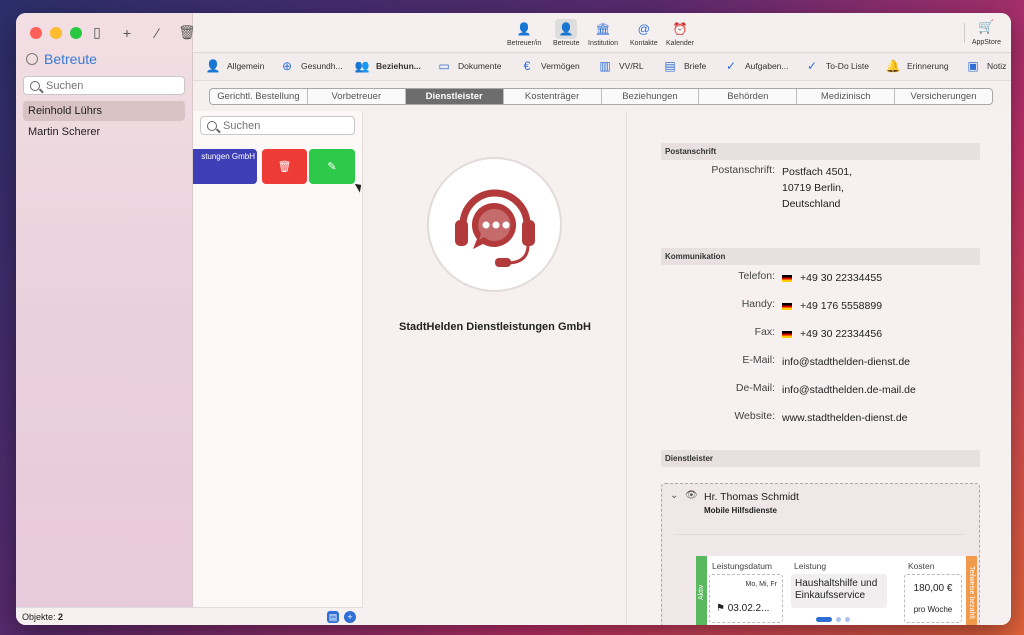 This screenshot has width=1024, height=635. I want to click on sidebar-title-row: Betreute, so click(61, 59).